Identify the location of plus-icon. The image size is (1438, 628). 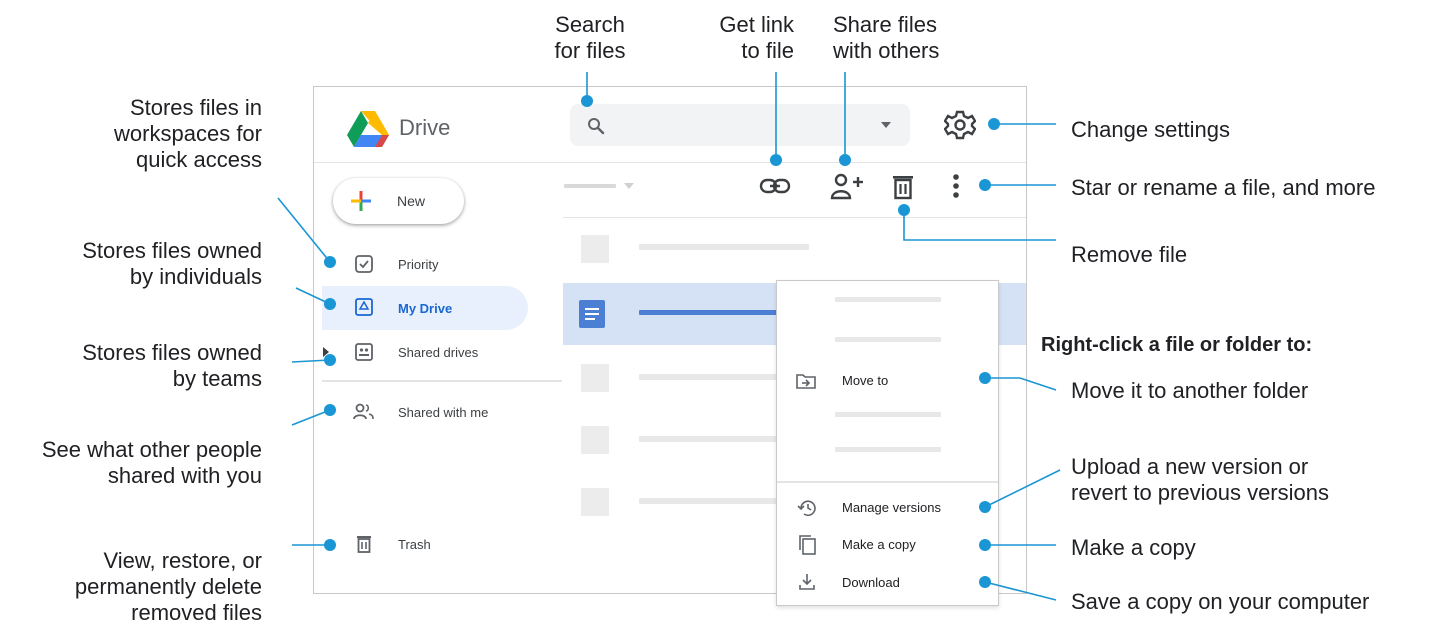
(361, 201).